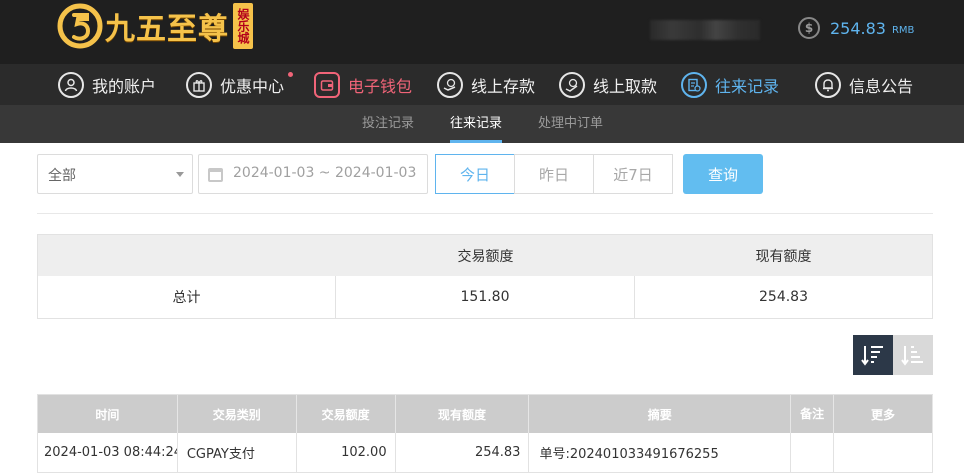 The image size is (964, 476). I want to click on nav-item-online-deposit: 线上存款, so click(486, 85).